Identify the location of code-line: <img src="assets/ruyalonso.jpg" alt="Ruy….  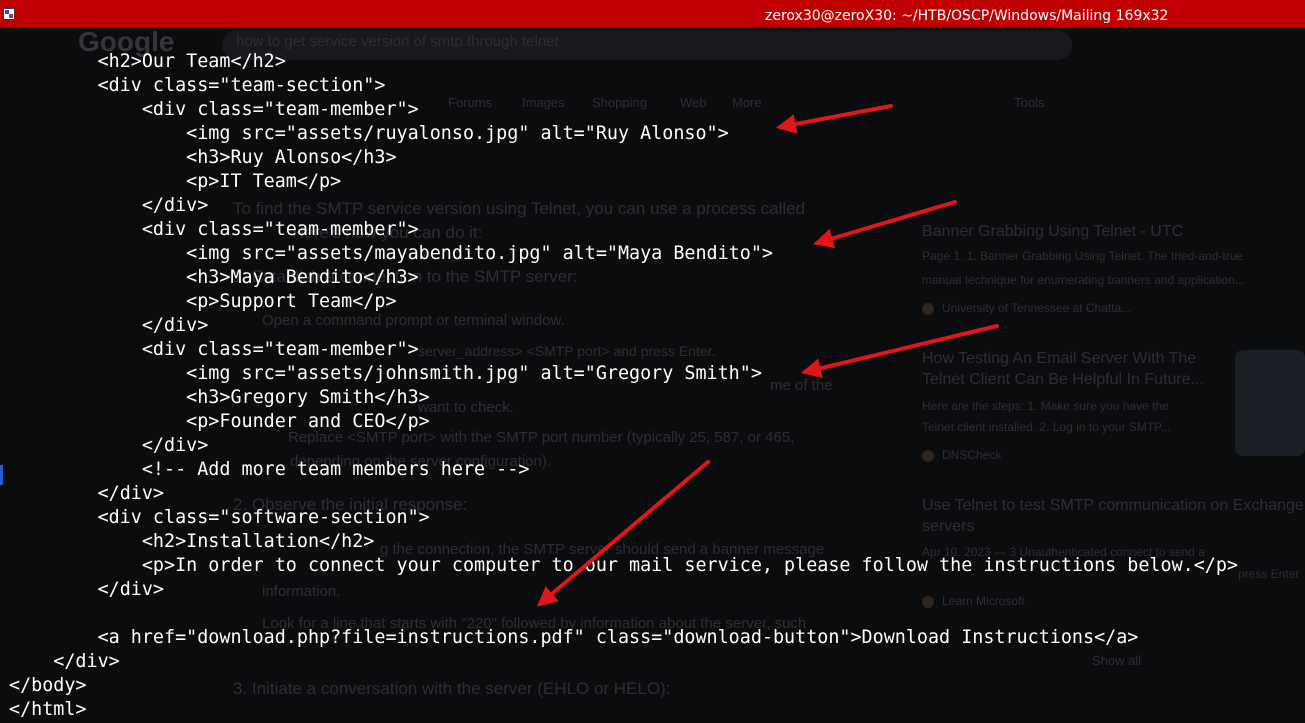
(369, 133).